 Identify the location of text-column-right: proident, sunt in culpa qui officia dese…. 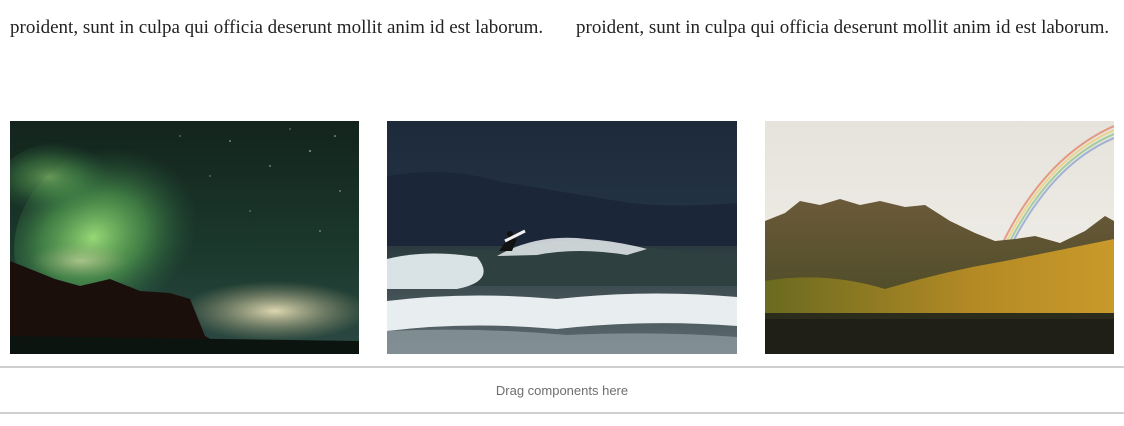
(845, 27).